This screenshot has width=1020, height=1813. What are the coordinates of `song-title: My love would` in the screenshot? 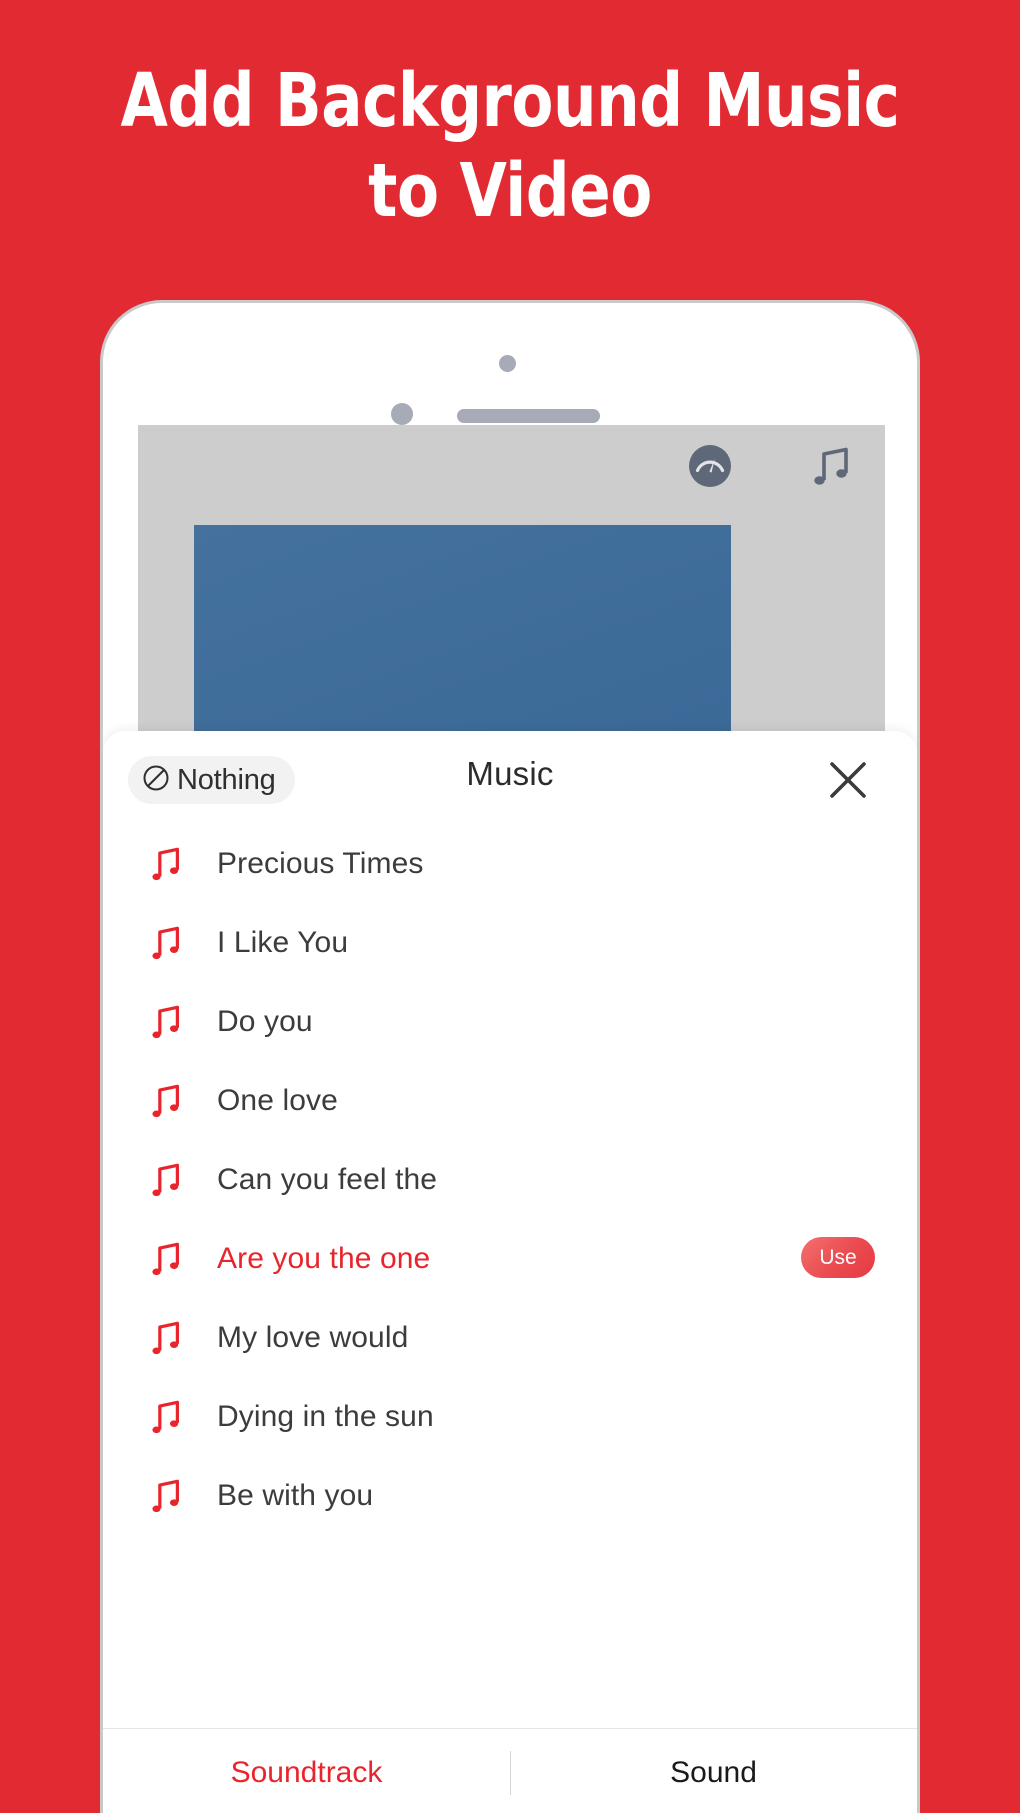 It's located at (313, 1337).